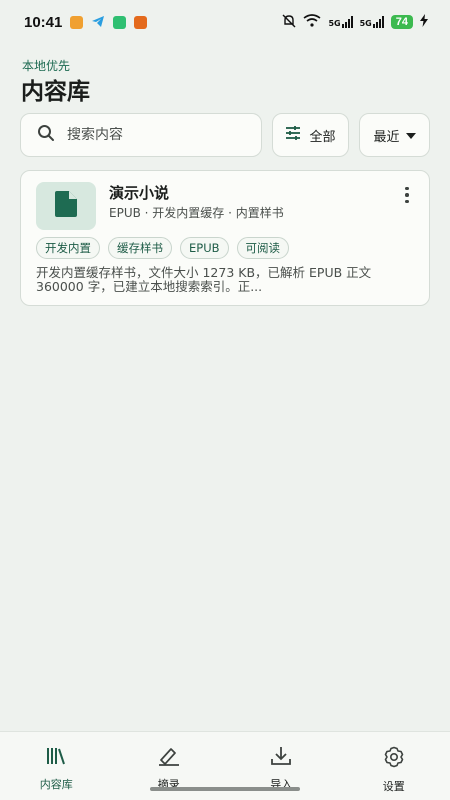 The image size is (450, 800). Describe the element at coordinates (407, 195) in the screenshot. I see `more-options-icon` at that location.